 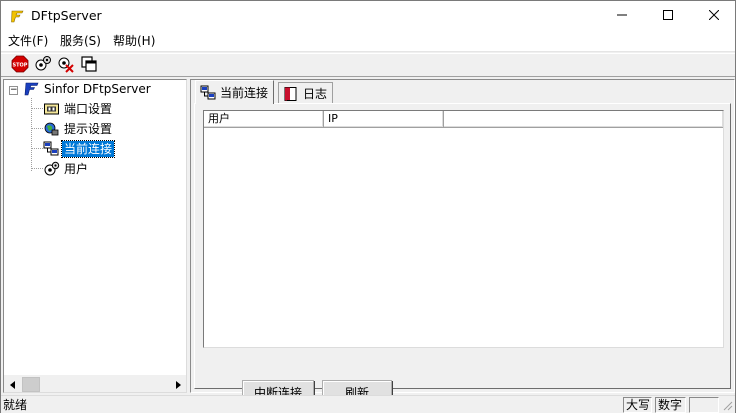 I want to click on tree-collapse-toggle: −, so click(x=13, y=90).